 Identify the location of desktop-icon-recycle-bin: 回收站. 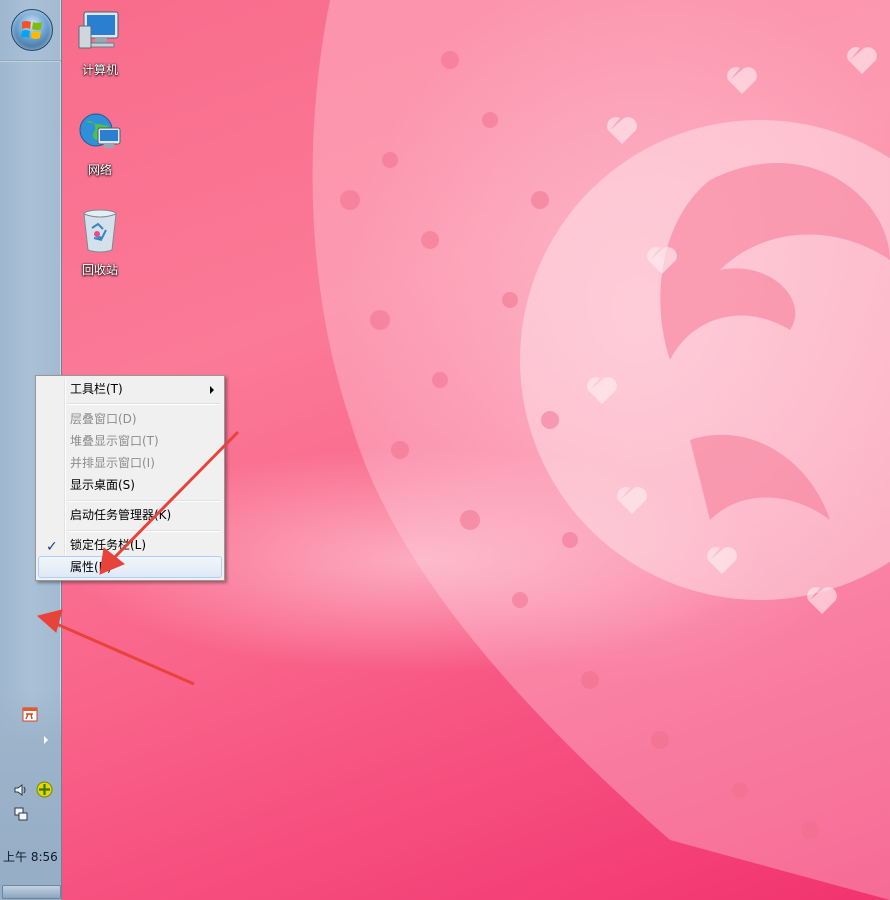
(100, 242).